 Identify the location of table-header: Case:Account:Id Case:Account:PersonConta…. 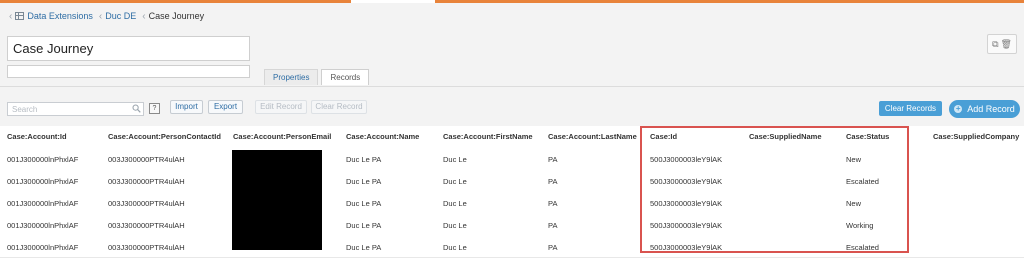
(512, 137).